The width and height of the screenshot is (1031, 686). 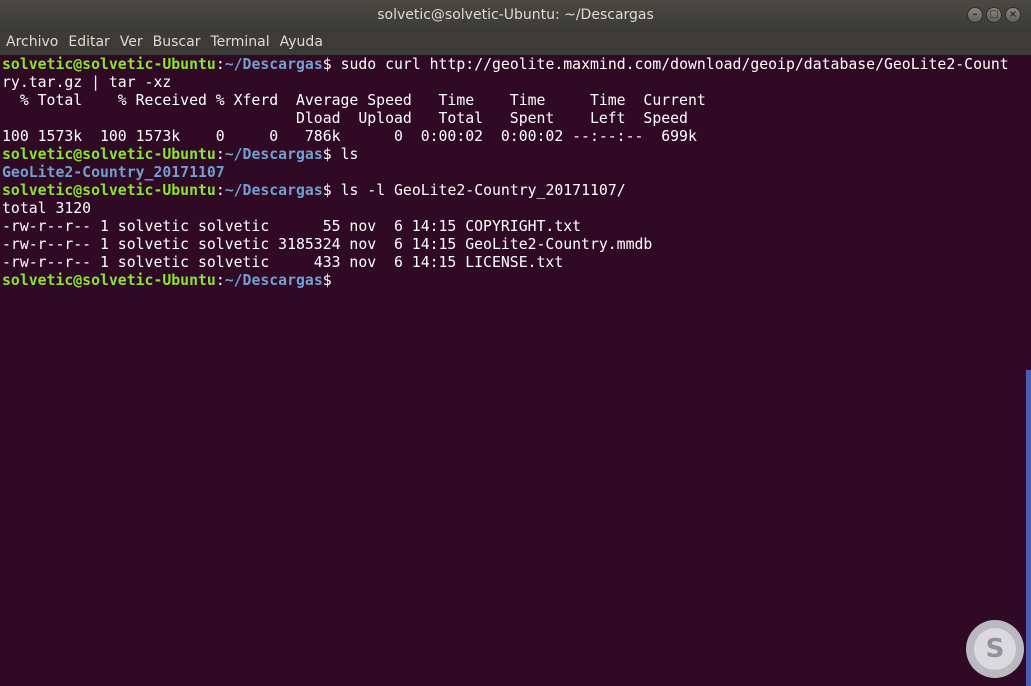 What do you see at coordinates (113, 172) in the screenshot?
I see `ls-output-directory: GeoLite2-Country_20171107` at bounding box center [113, 172].